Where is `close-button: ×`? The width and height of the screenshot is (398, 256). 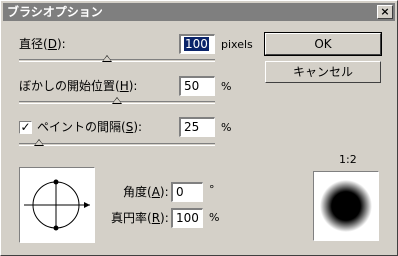 close-button: × is located at coordinates (385, 12).